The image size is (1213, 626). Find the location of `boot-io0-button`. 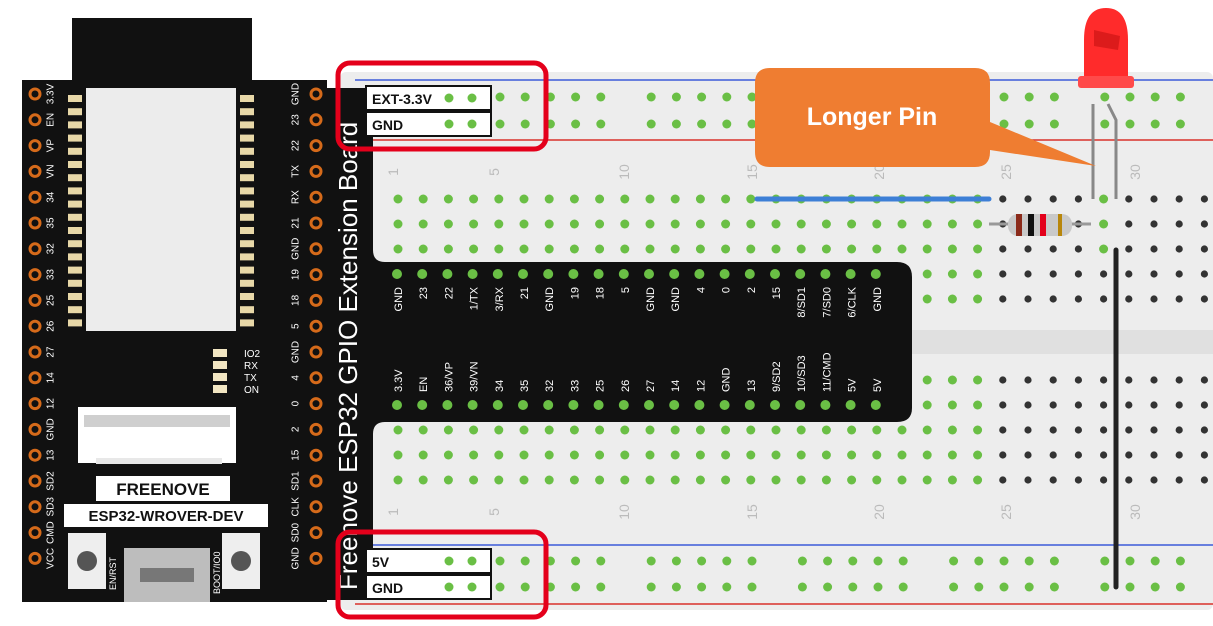

boot-io0-button is located at coordinates (241, 561).